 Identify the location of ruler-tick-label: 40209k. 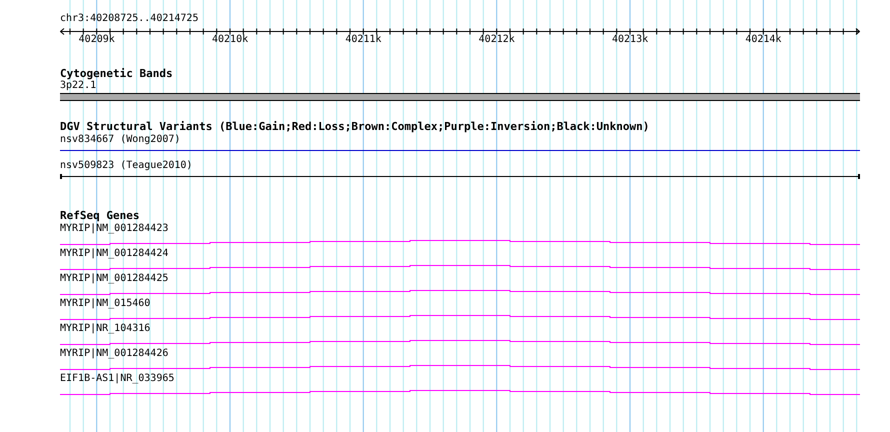
(96, 40).